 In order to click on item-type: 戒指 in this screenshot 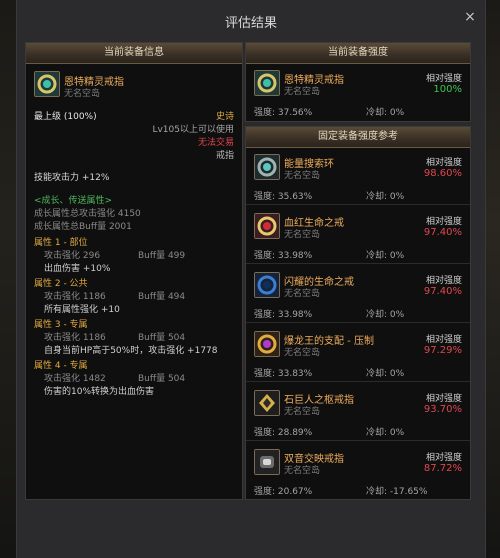, I will do `click(224, 156)`.